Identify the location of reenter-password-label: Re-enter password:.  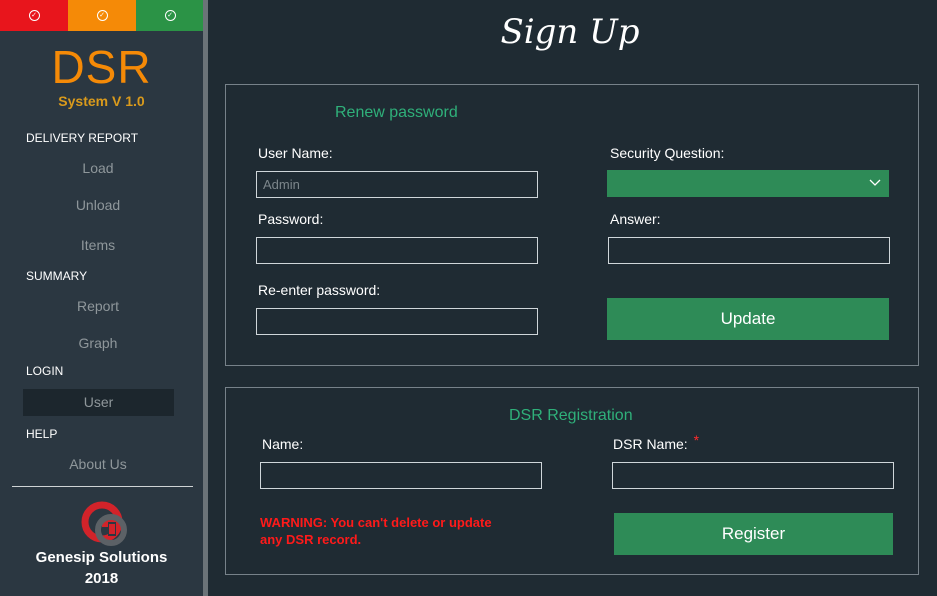
(319, 290).